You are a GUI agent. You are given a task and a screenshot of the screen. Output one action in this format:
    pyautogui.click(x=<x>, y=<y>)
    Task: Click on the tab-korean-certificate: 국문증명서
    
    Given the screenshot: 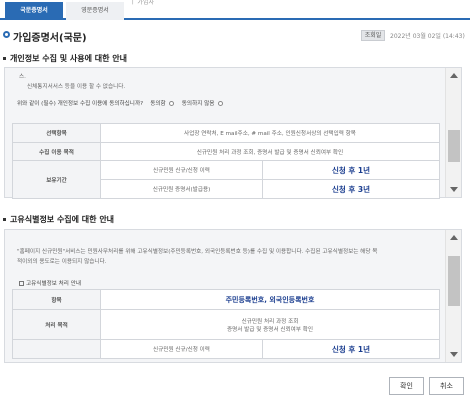 What is the action you would take?
    pyautogui.click(x=34, y=11)
    